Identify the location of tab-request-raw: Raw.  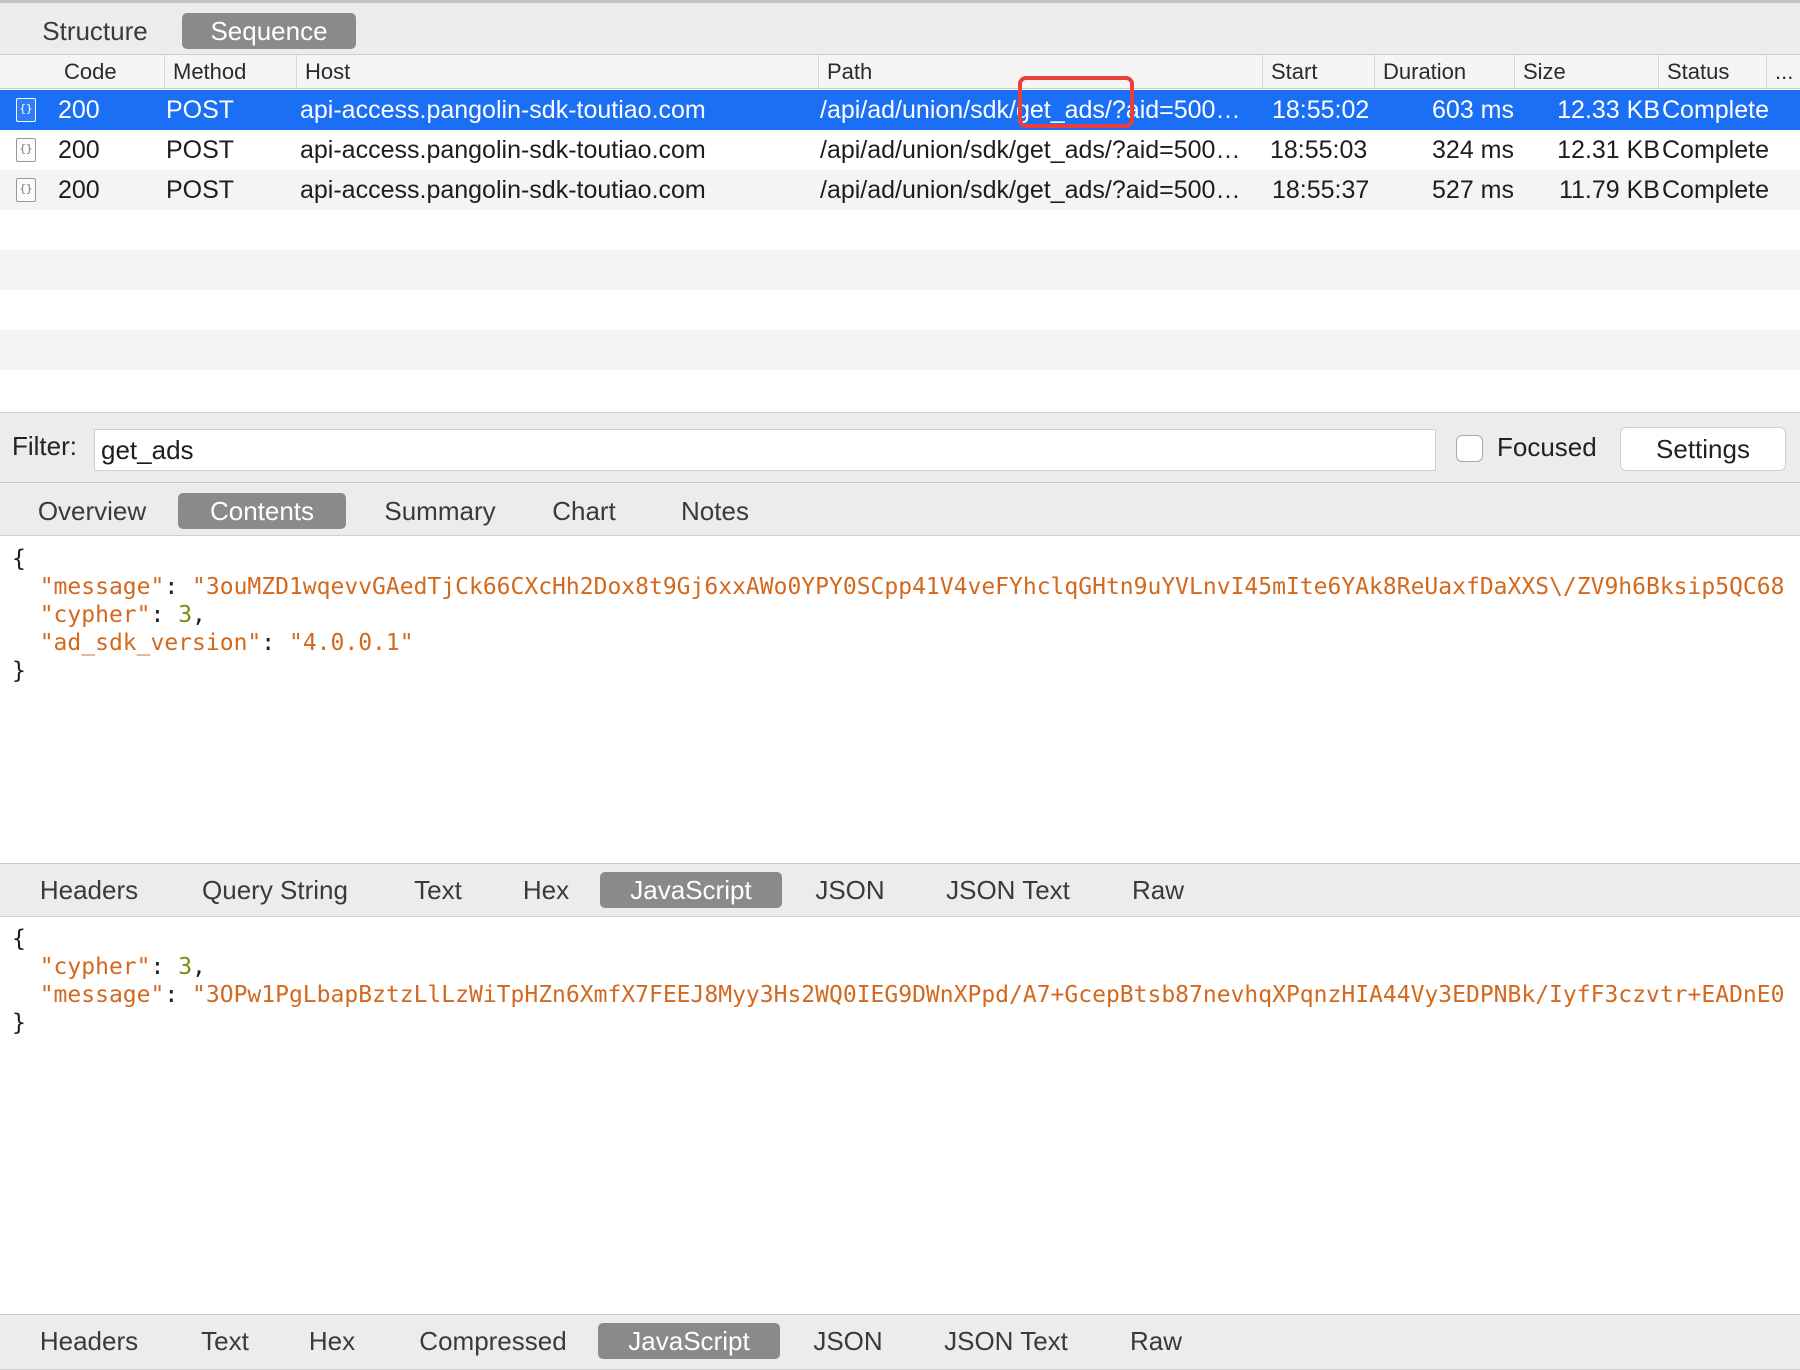
(1158, 890).